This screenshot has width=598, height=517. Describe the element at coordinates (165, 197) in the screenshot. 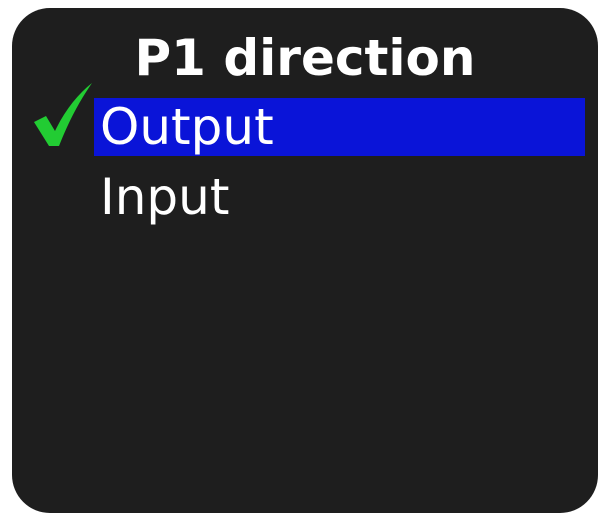

I see `option-input-label: Input` at that location.